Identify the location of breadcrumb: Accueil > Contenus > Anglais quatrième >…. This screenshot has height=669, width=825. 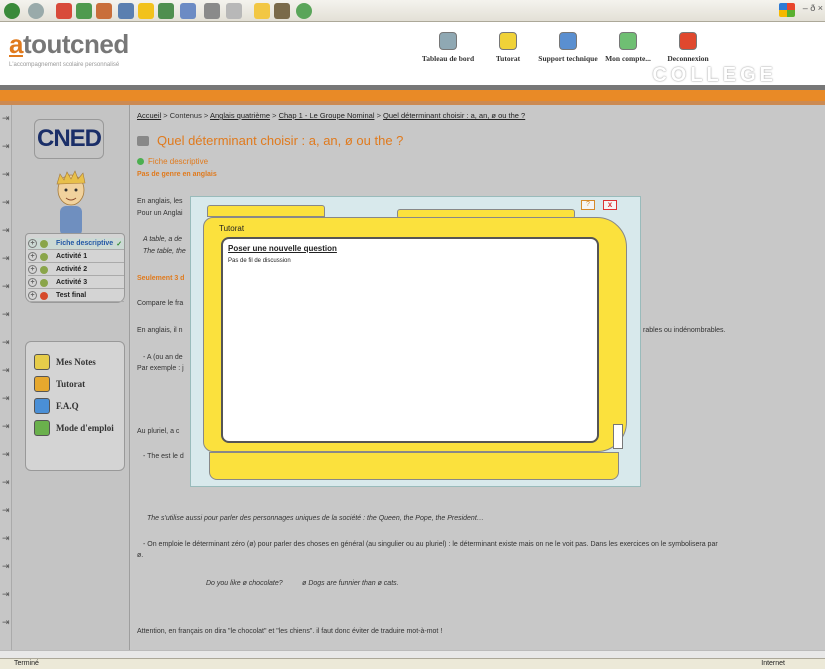
(331, 115).